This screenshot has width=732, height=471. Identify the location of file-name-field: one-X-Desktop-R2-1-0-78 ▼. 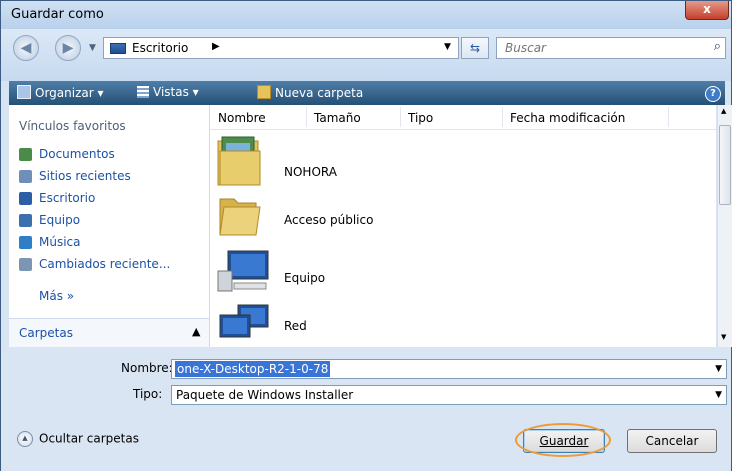
(449, 369).